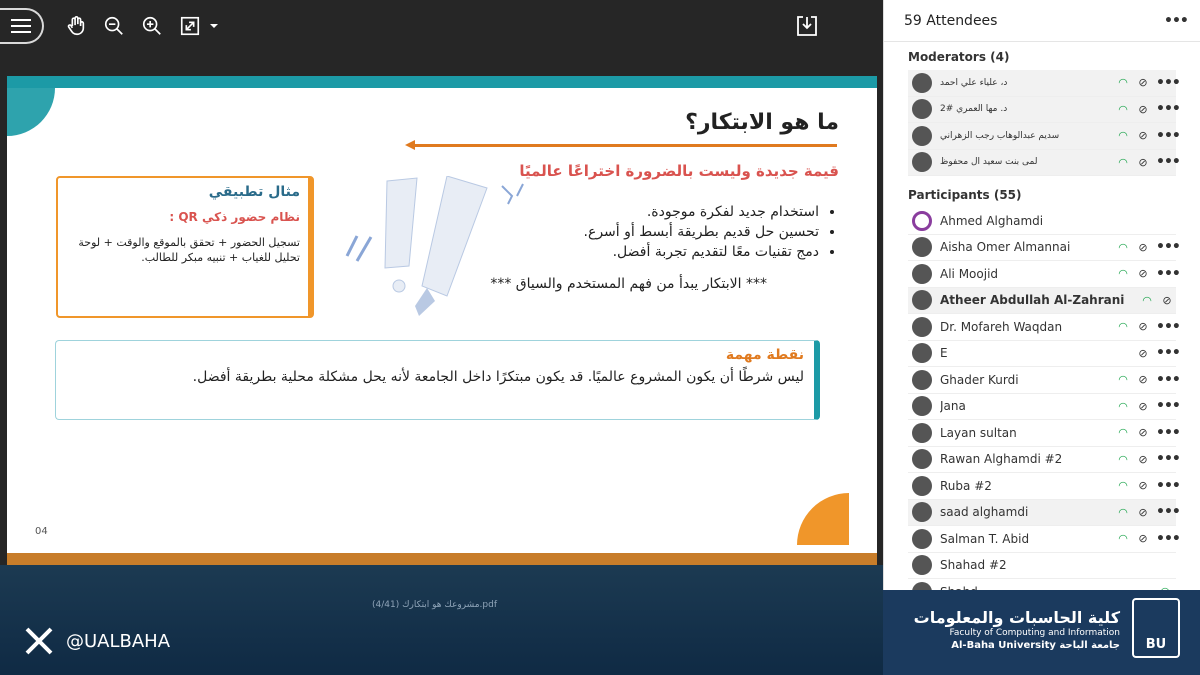  What do you see at coordinates (1044, 109) in the screenshot?
I see `attendee-row: د. مها العمري #2 ◠ ⊘ •••` at bounding box center [1044, 109].